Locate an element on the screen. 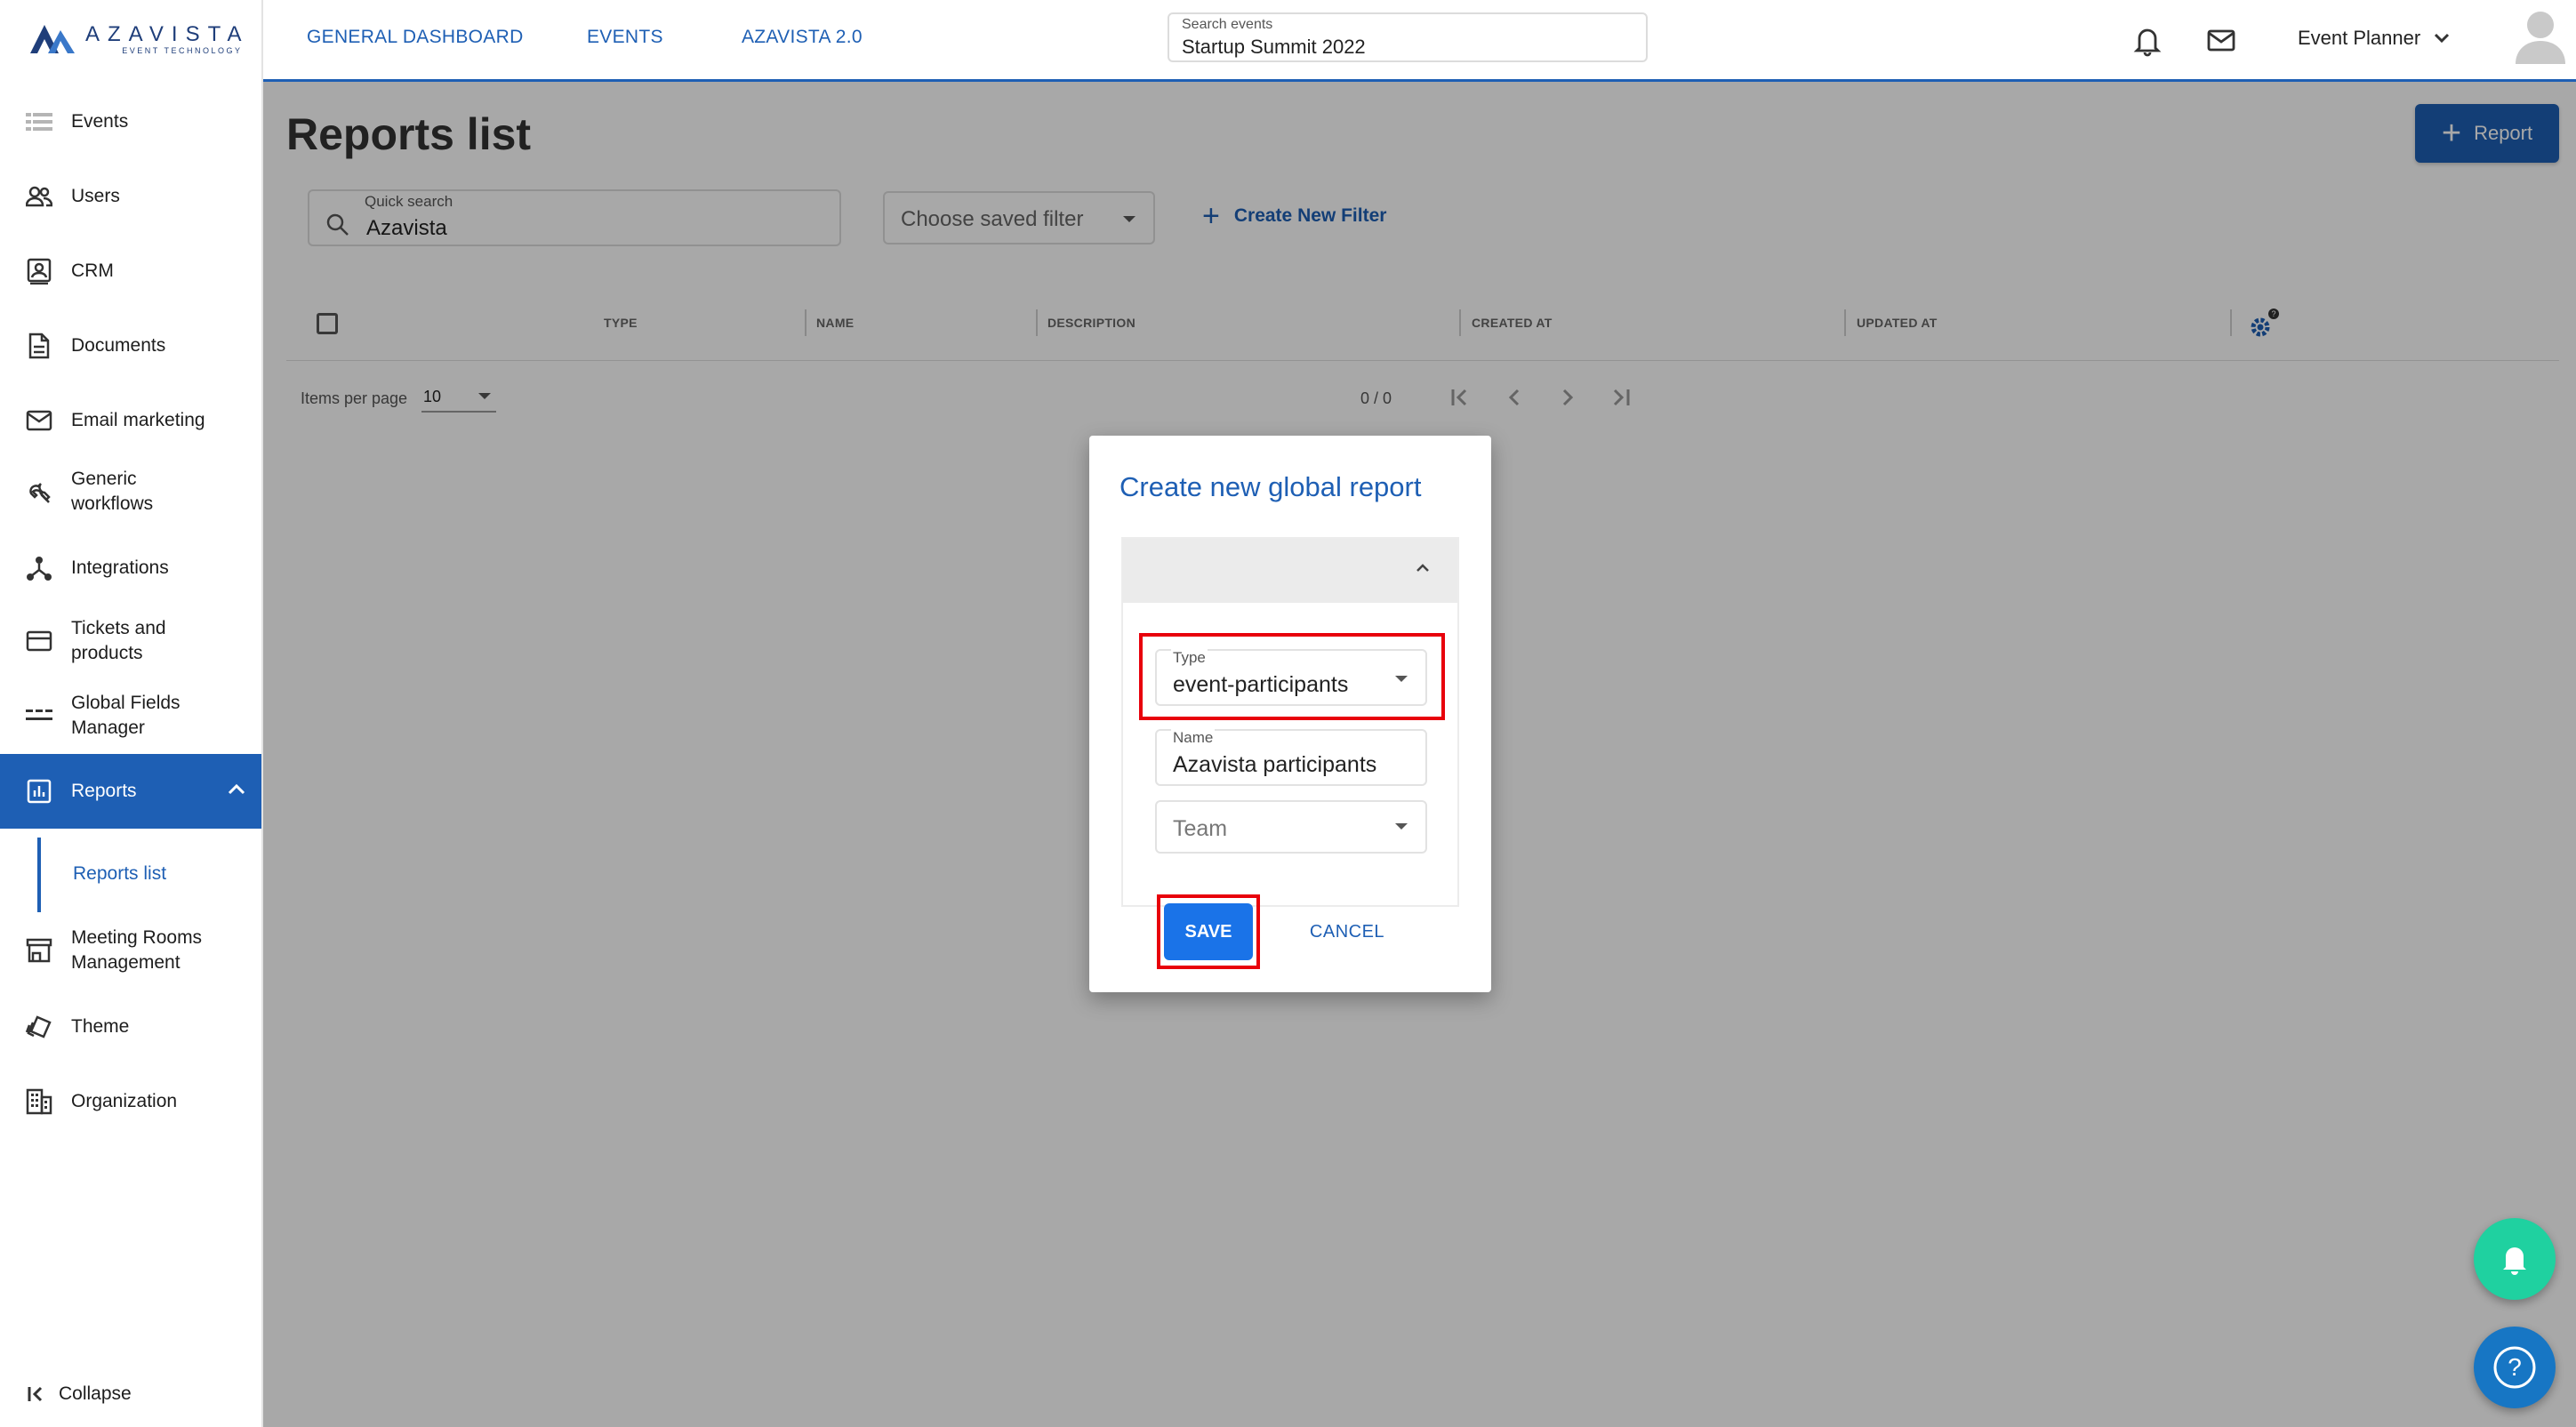 The image size is (2576, 1427). sidebar-item-label: CRM is located at coordinates (92, 271).